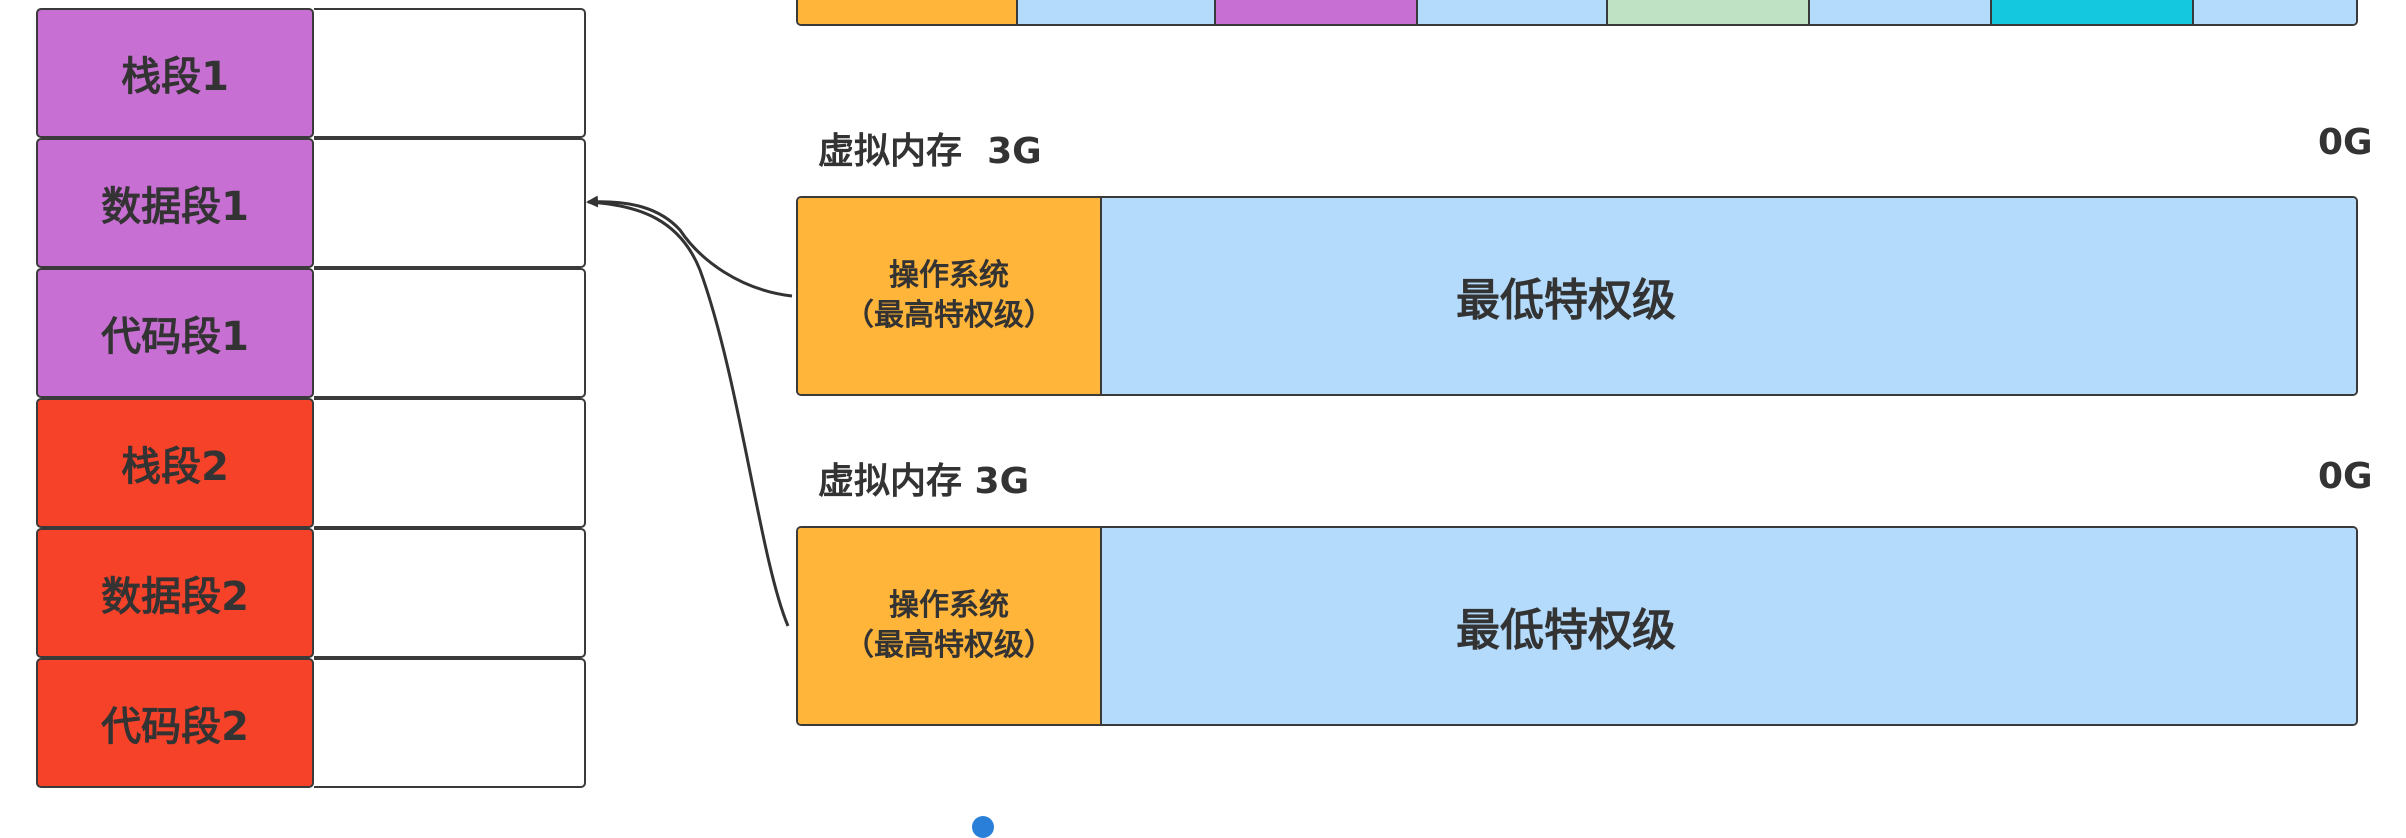  What do you see at coordinates (688, 413) in the screenshot?
I see `arrow-vm2-to-data-segment` at bounding box center [688, 413].